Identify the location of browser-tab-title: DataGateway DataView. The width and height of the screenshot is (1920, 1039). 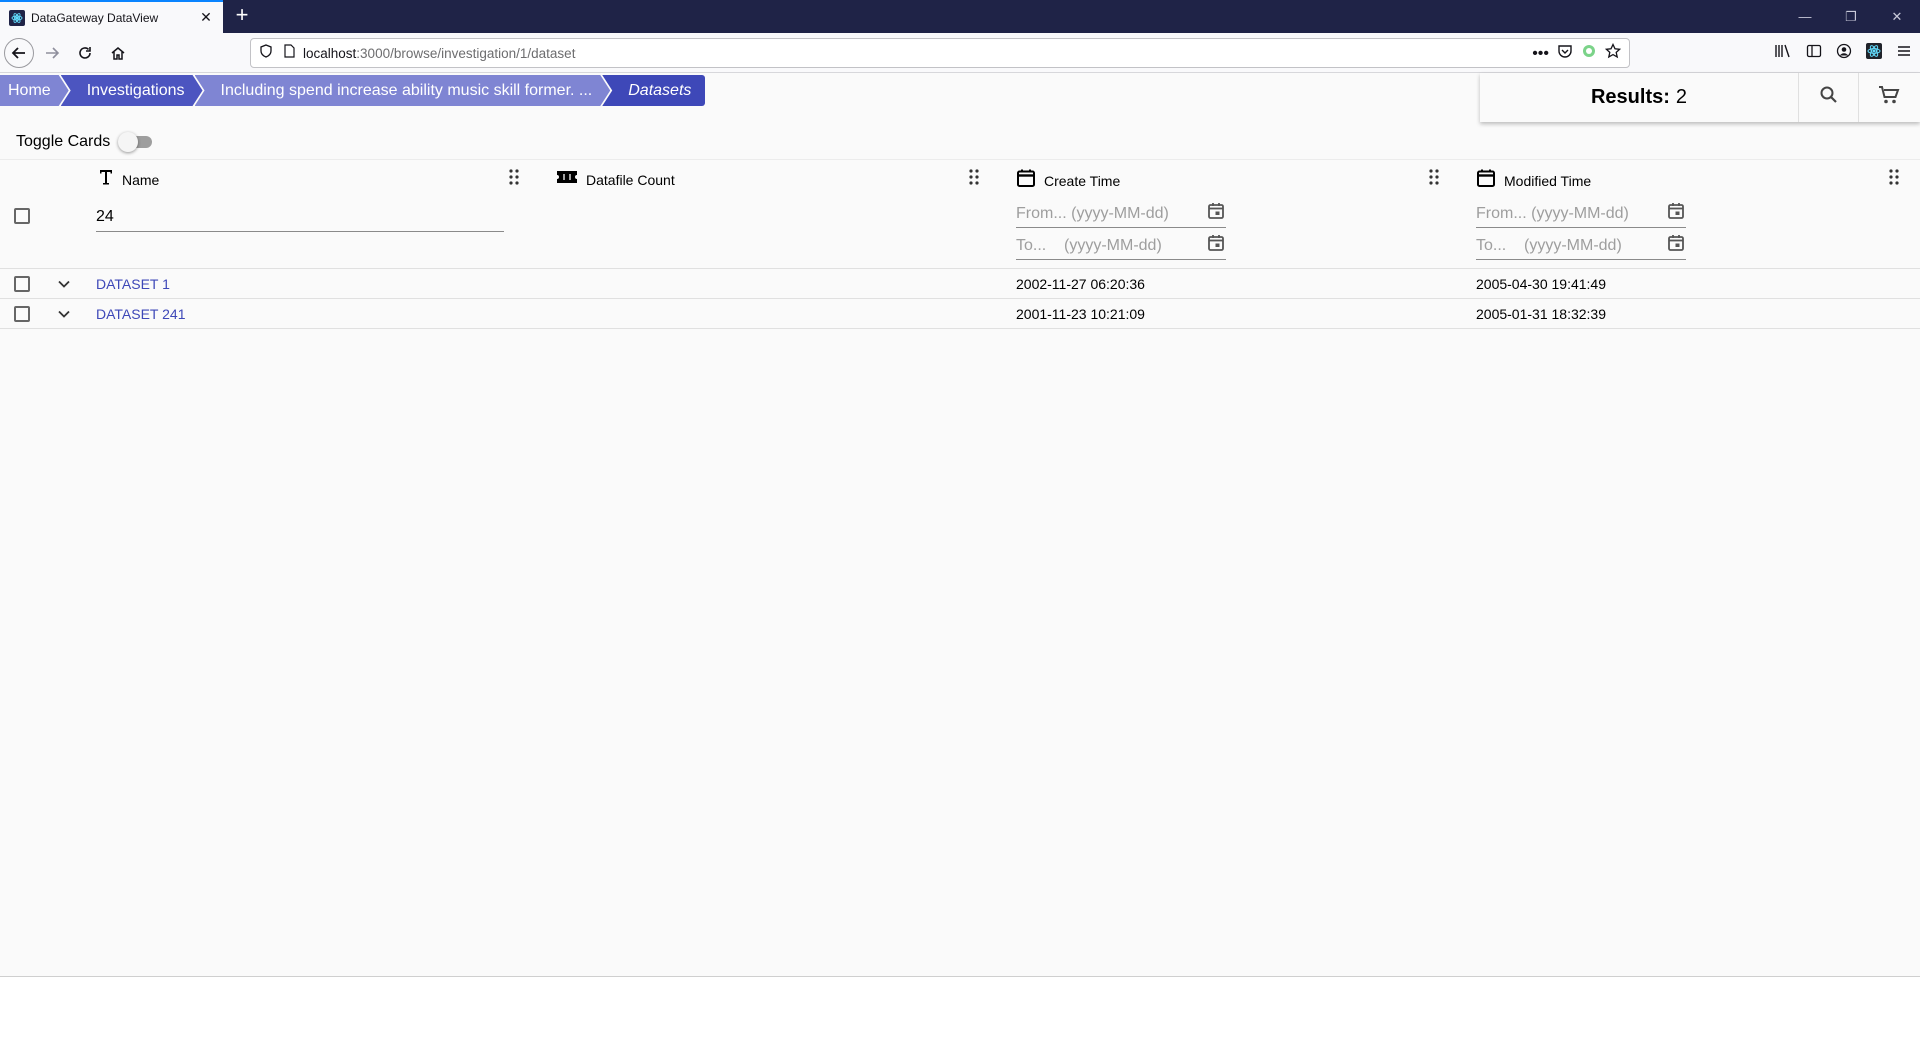
(95, 17).